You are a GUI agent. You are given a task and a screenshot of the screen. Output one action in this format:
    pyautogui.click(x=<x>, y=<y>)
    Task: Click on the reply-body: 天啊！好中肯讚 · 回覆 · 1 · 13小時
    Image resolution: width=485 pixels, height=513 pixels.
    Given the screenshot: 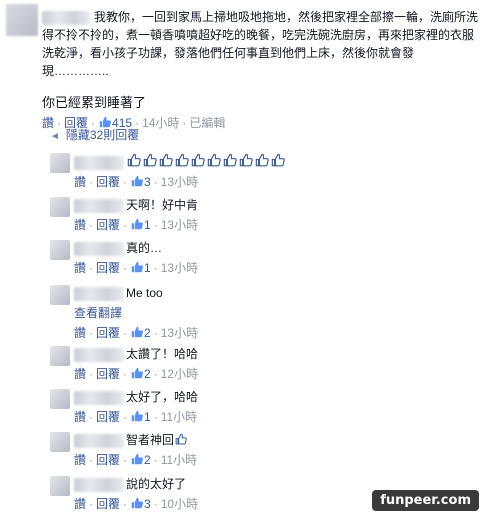 What is the action you would take?
    pyautogui.click(x=274, y=215)
    